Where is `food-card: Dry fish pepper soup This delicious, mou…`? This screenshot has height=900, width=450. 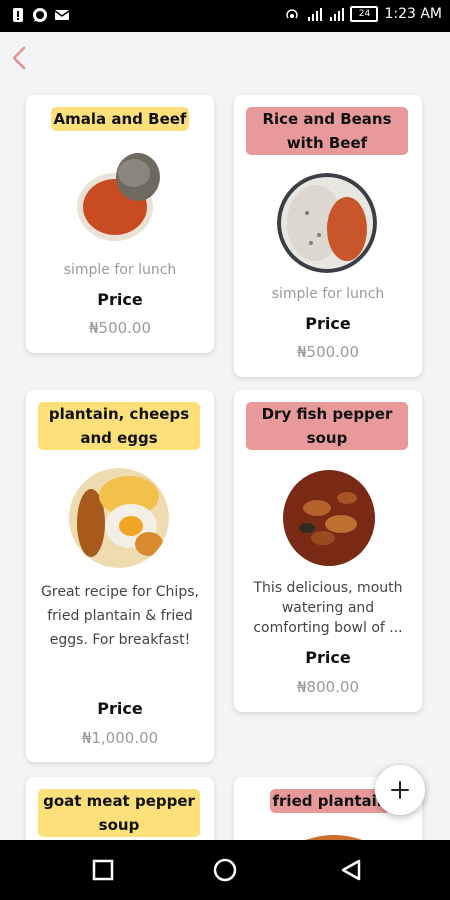 food-card: Dry fish pepper soup This delicious, mou… is located at coordinates (328, 551).